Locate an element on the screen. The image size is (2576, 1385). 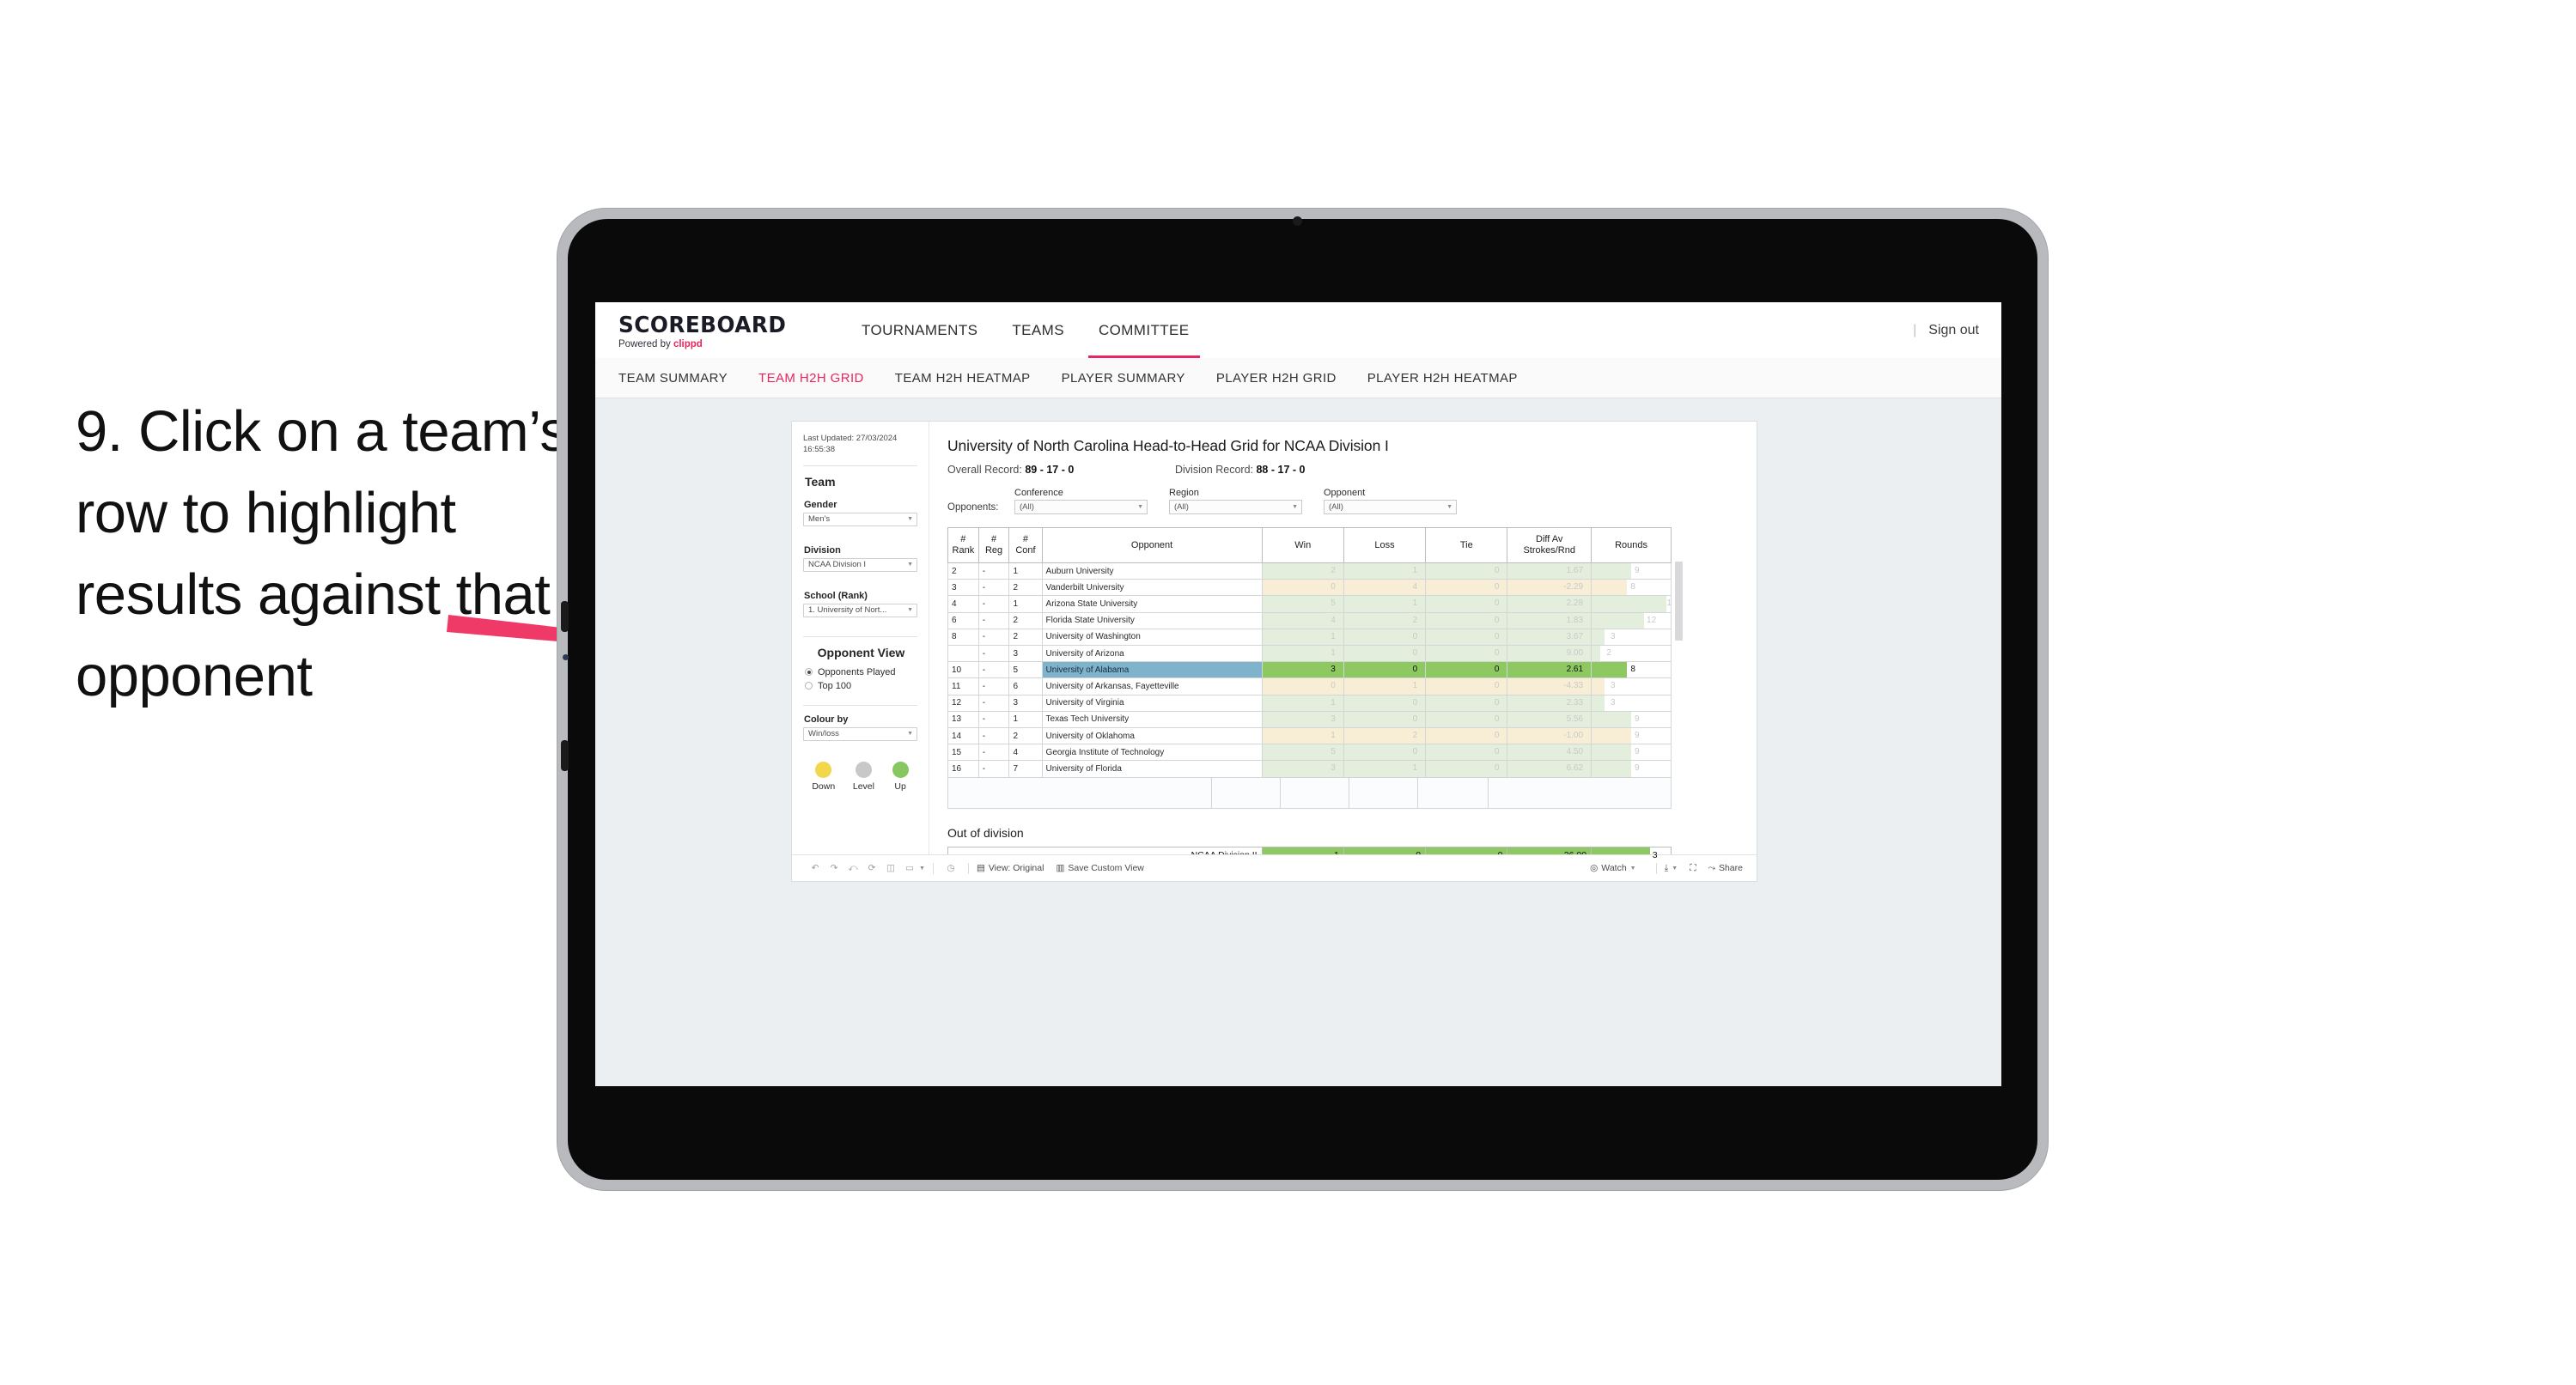
grid-vertical-scrollbar is located at coordinates (1679, 601).